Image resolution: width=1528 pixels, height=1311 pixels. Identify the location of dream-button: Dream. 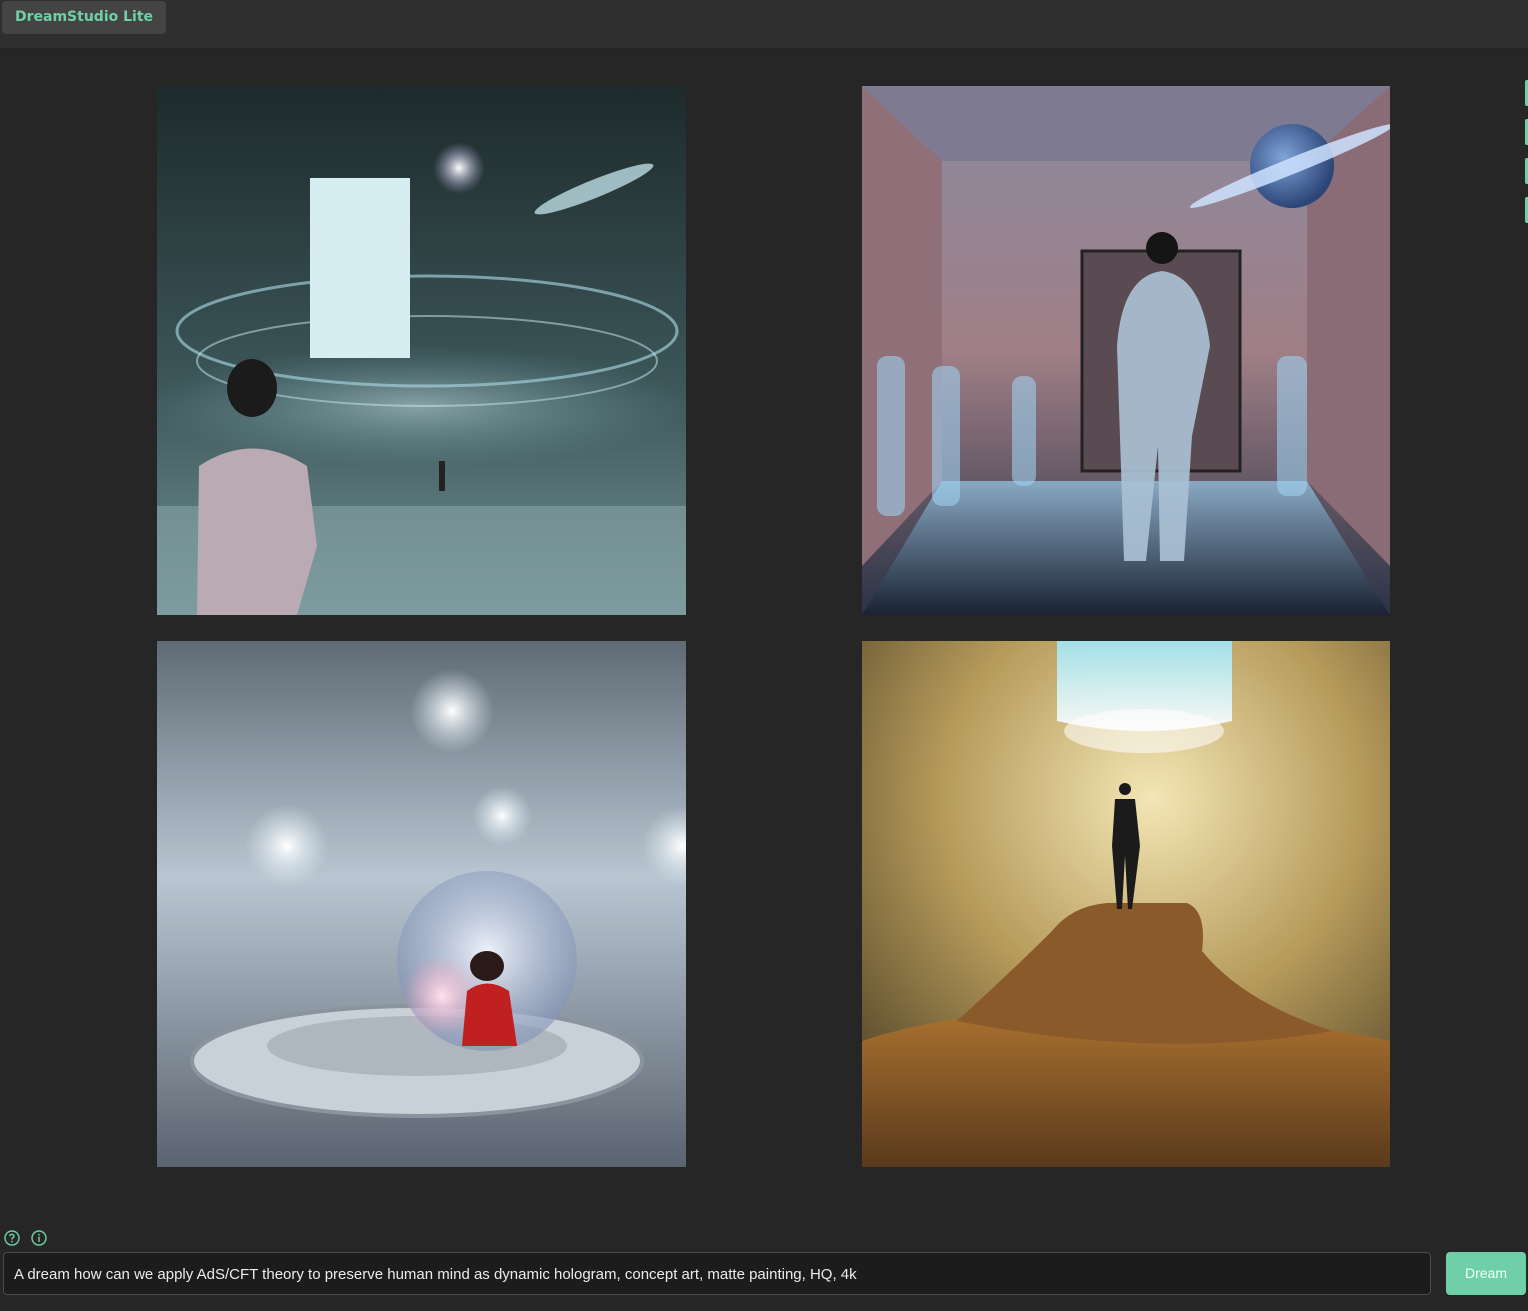
(1486, 1273).